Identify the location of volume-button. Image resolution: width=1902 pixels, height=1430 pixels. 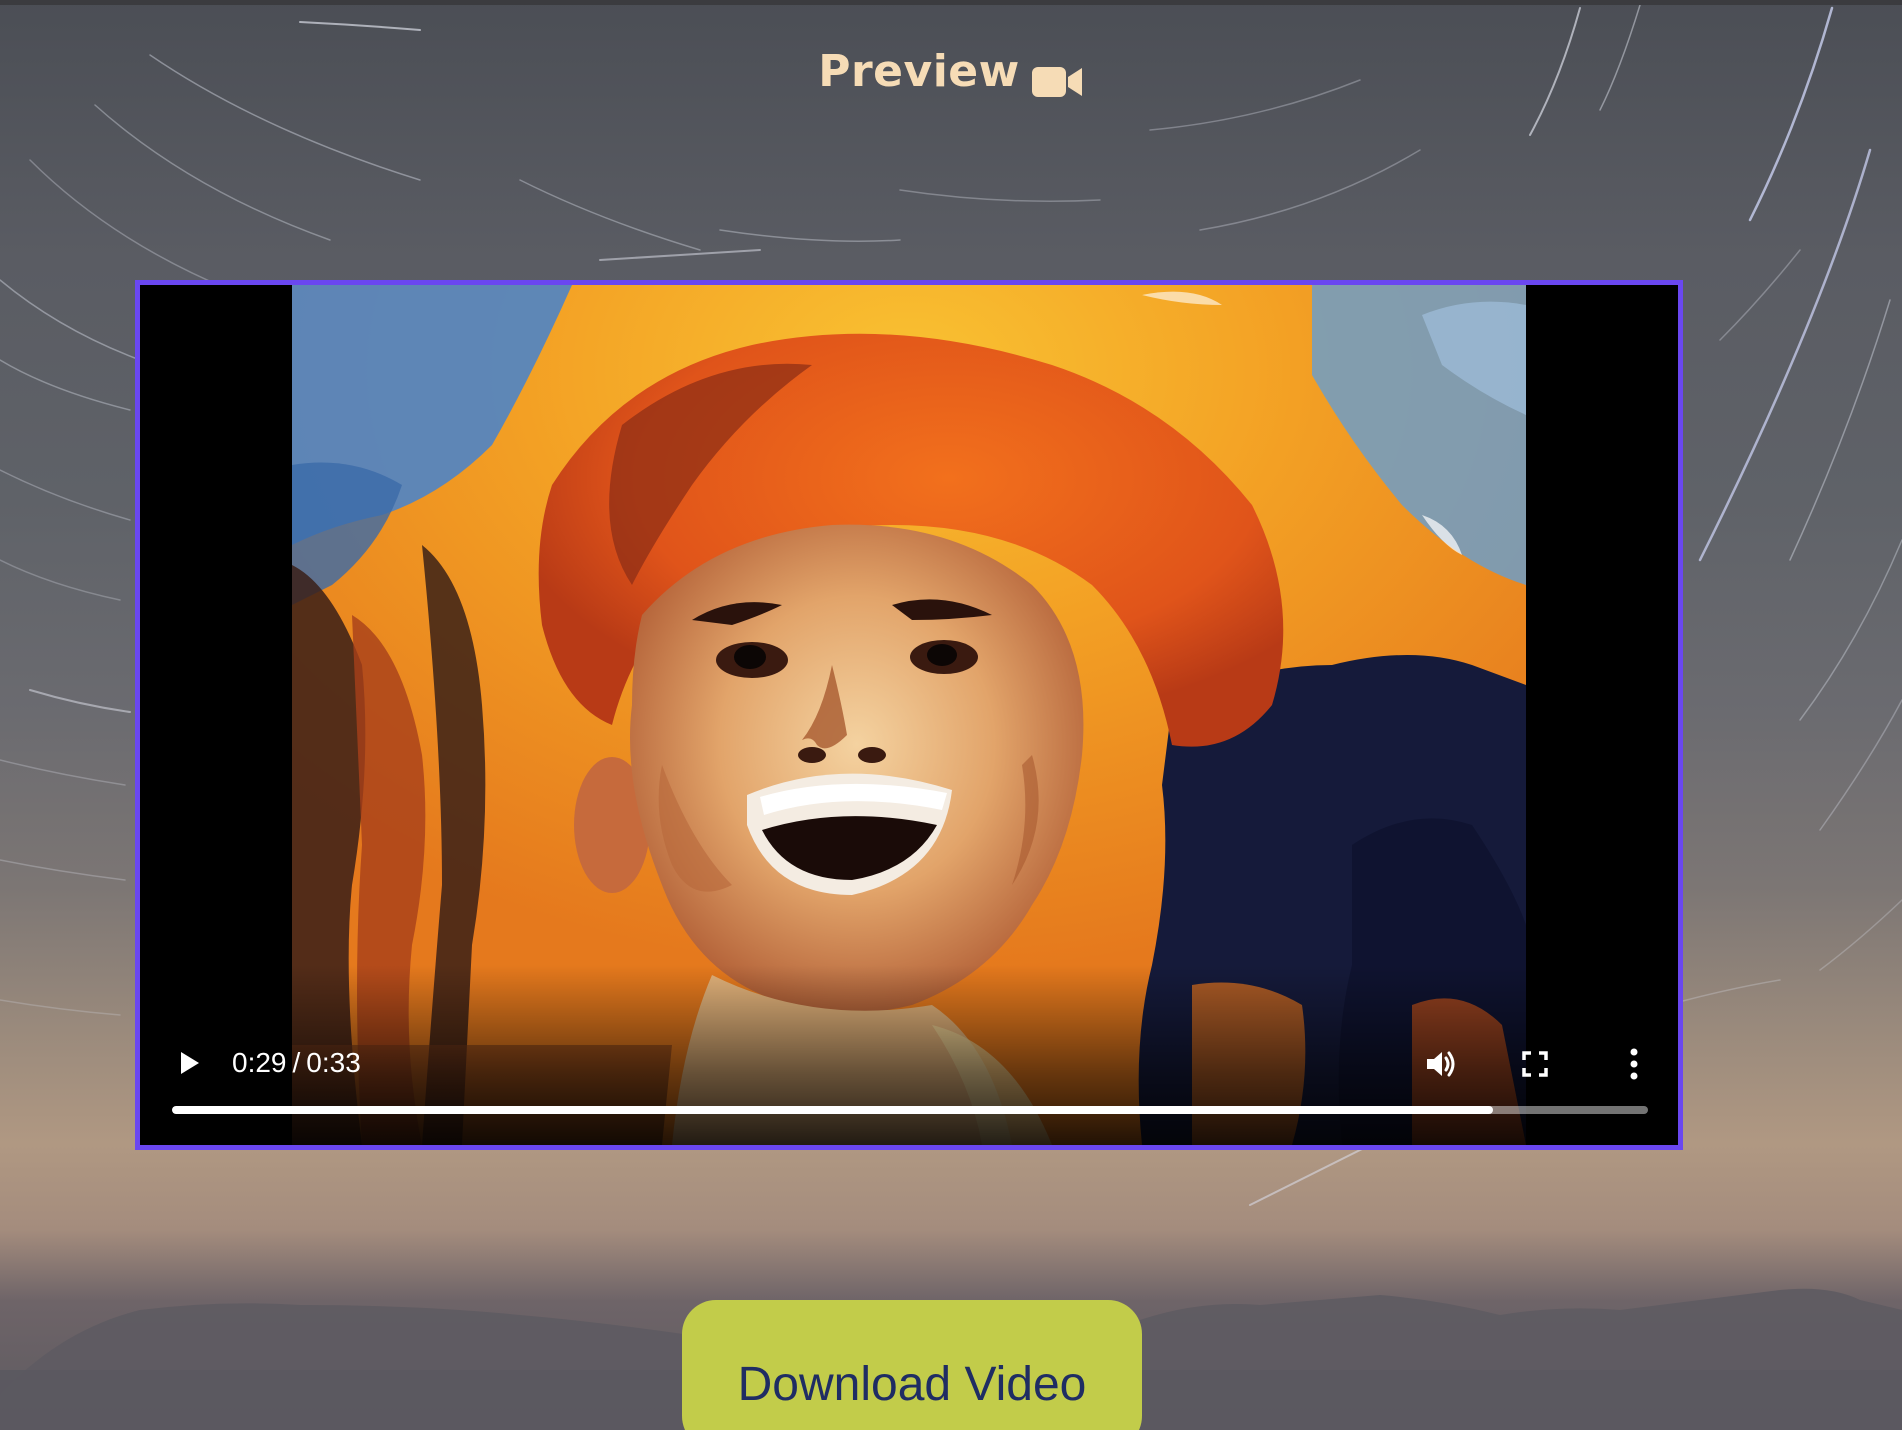
(1441, 1064).